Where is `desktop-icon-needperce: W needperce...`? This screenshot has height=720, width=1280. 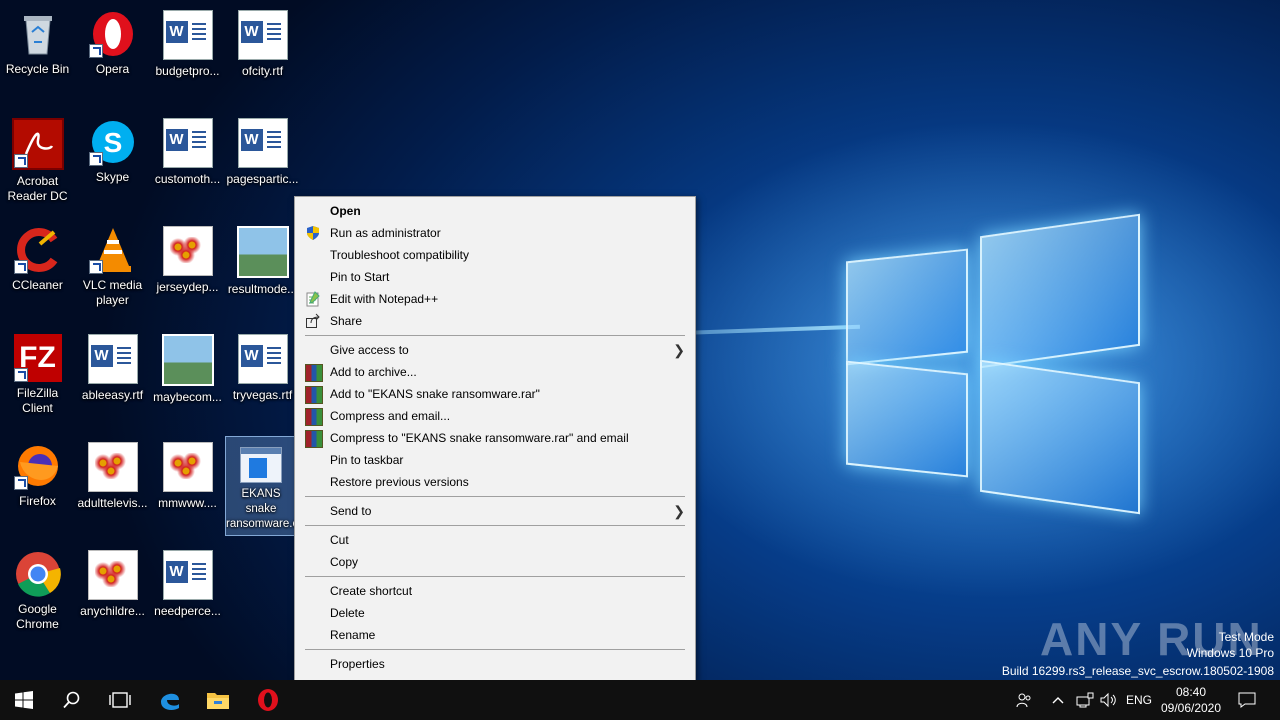
desktop-icon-needperce: W needperce... is located at coordinates (187, 594).